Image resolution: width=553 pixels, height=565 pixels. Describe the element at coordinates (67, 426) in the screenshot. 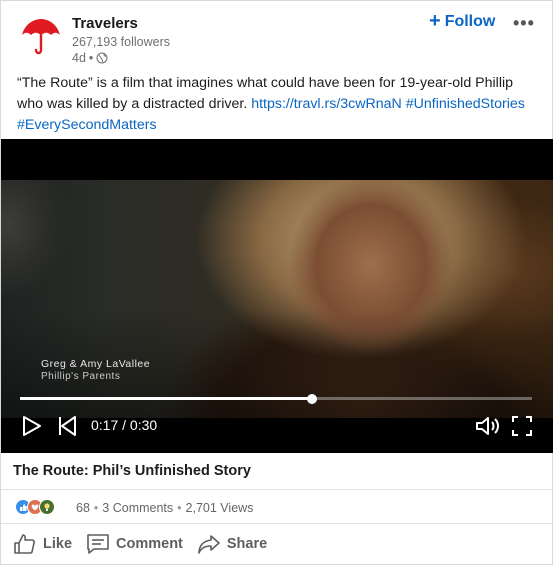

I see `skip-back-icon` at that location.